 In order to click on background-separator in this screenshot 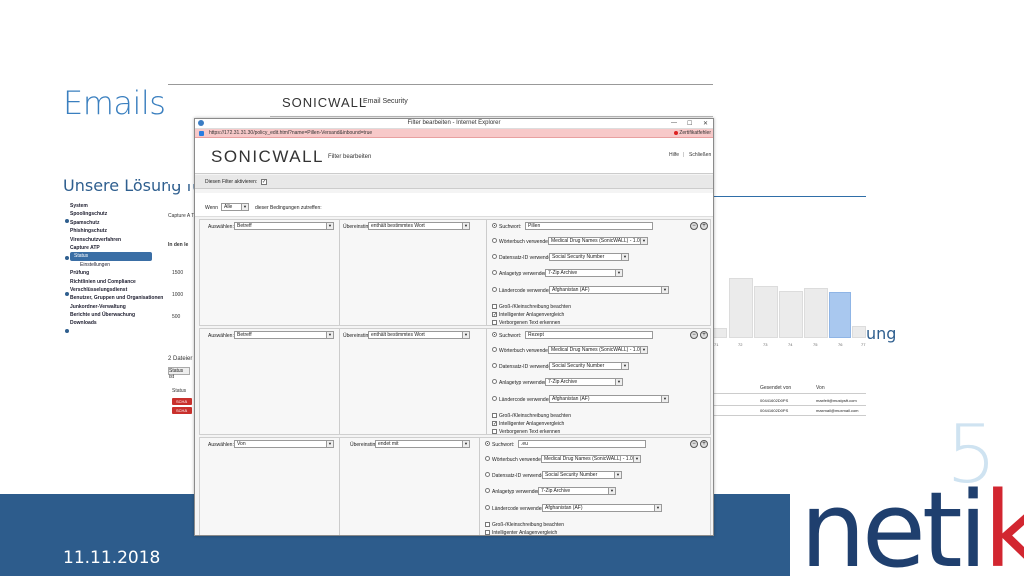, I will do `click(491, 116)`.